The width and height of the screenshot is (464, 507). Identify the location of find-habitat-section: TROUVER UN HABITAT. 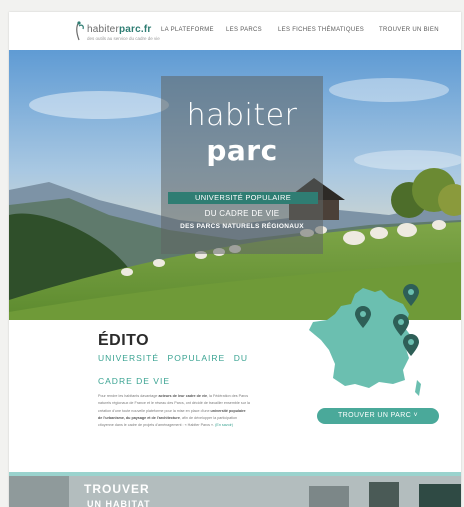
(235, 489).